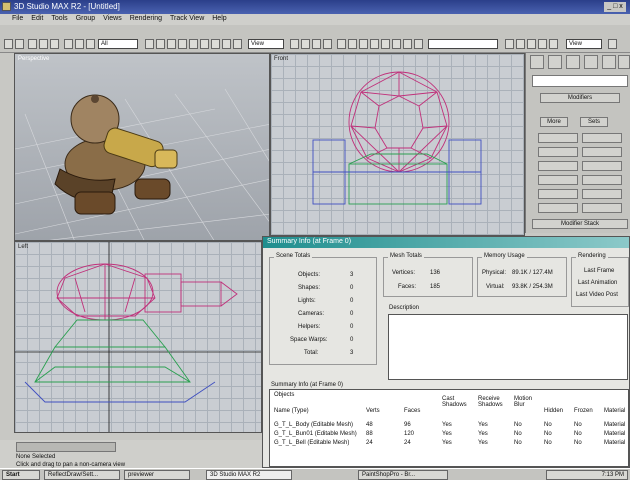  What do you see at coordinates (418, 44) in the screenshot?
I see `named-selection-button` at bounding box center [418, 44].